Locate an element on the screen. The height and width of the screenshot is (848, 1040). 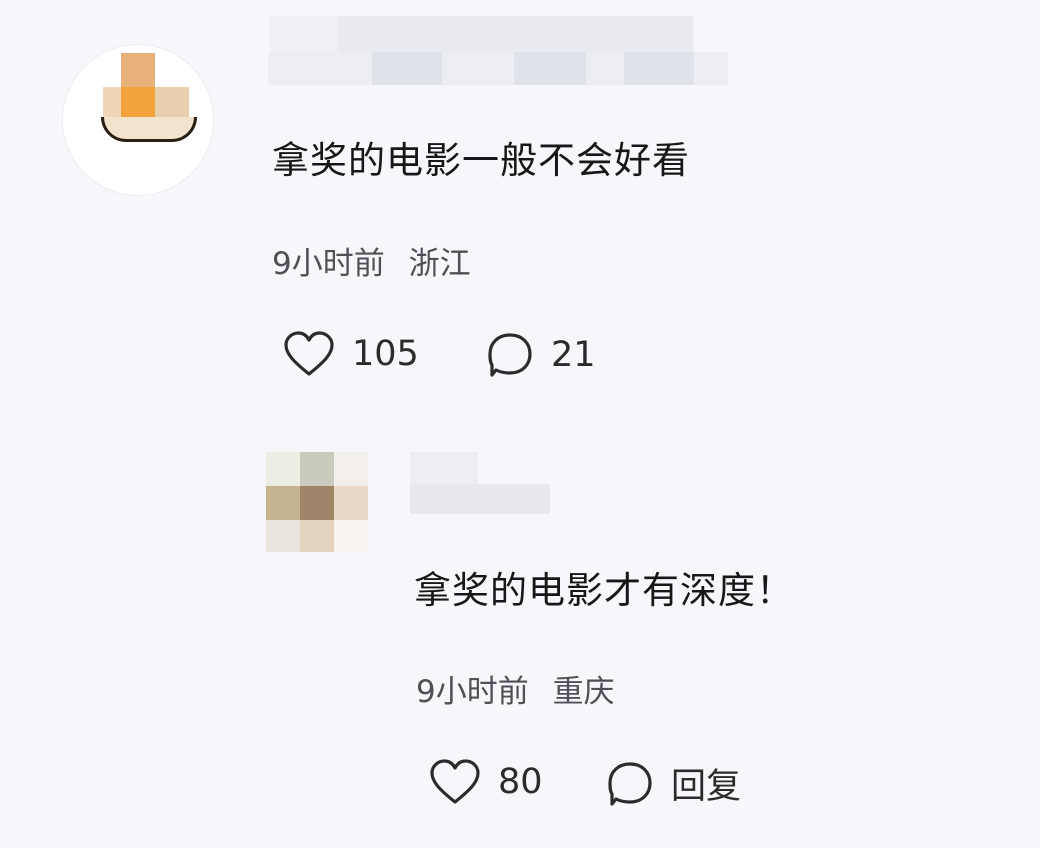
reply-count: 21 is located at coordinates (573, 355).